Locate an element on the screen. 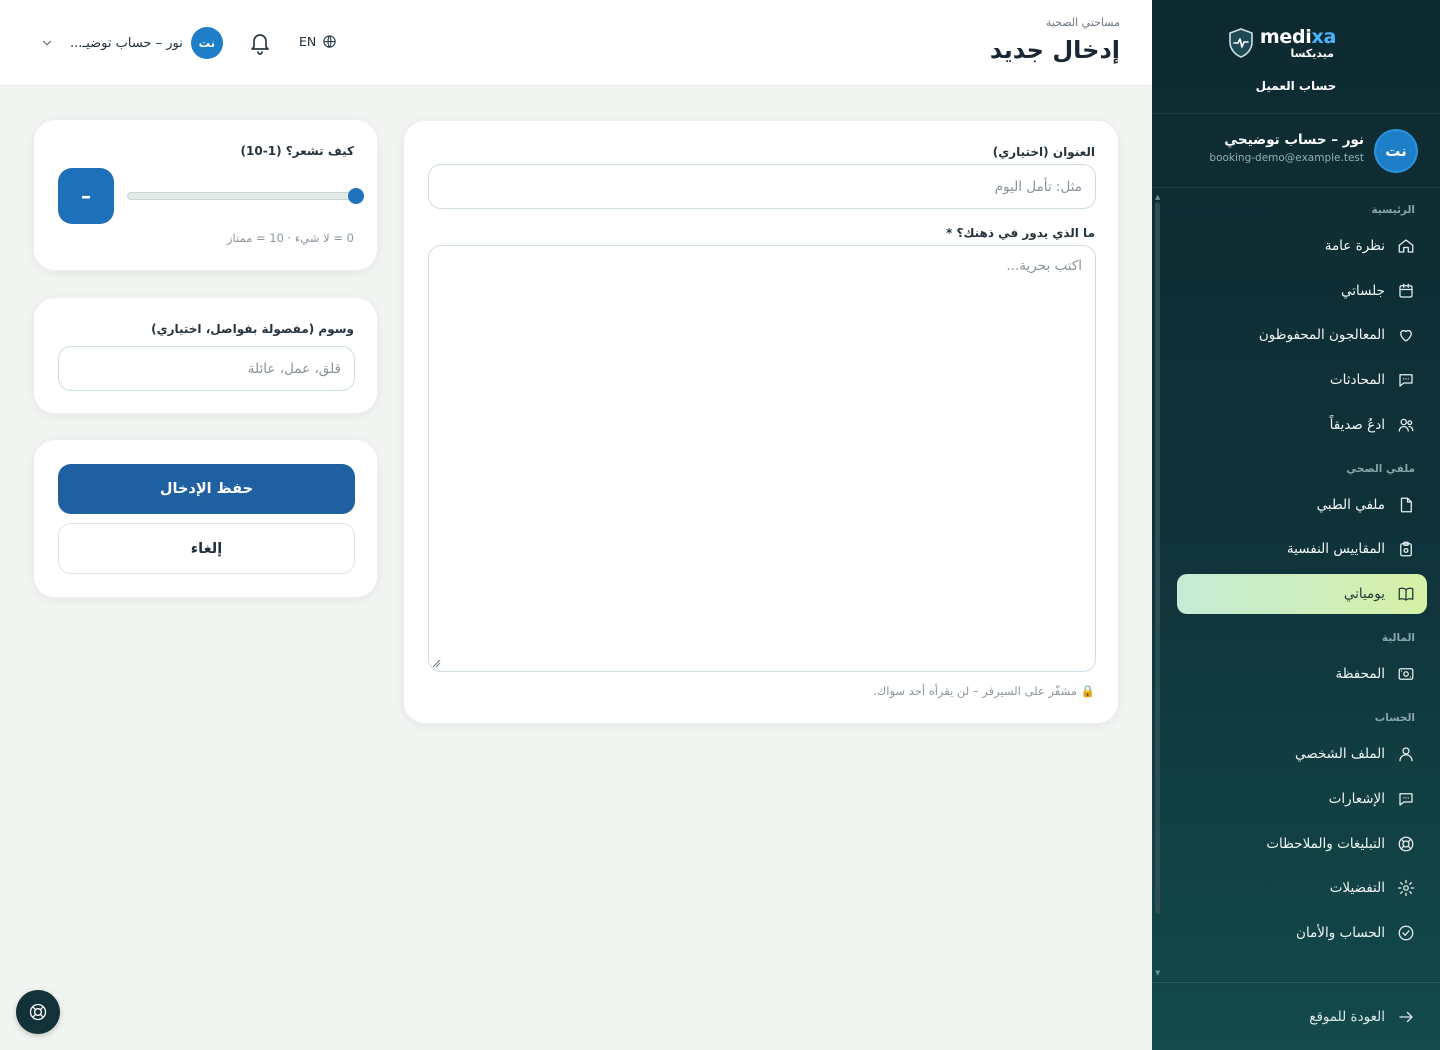 The height and width of the screenshot is (1050, 1440). check-circle-icon is located at coordinates (1406, 933).